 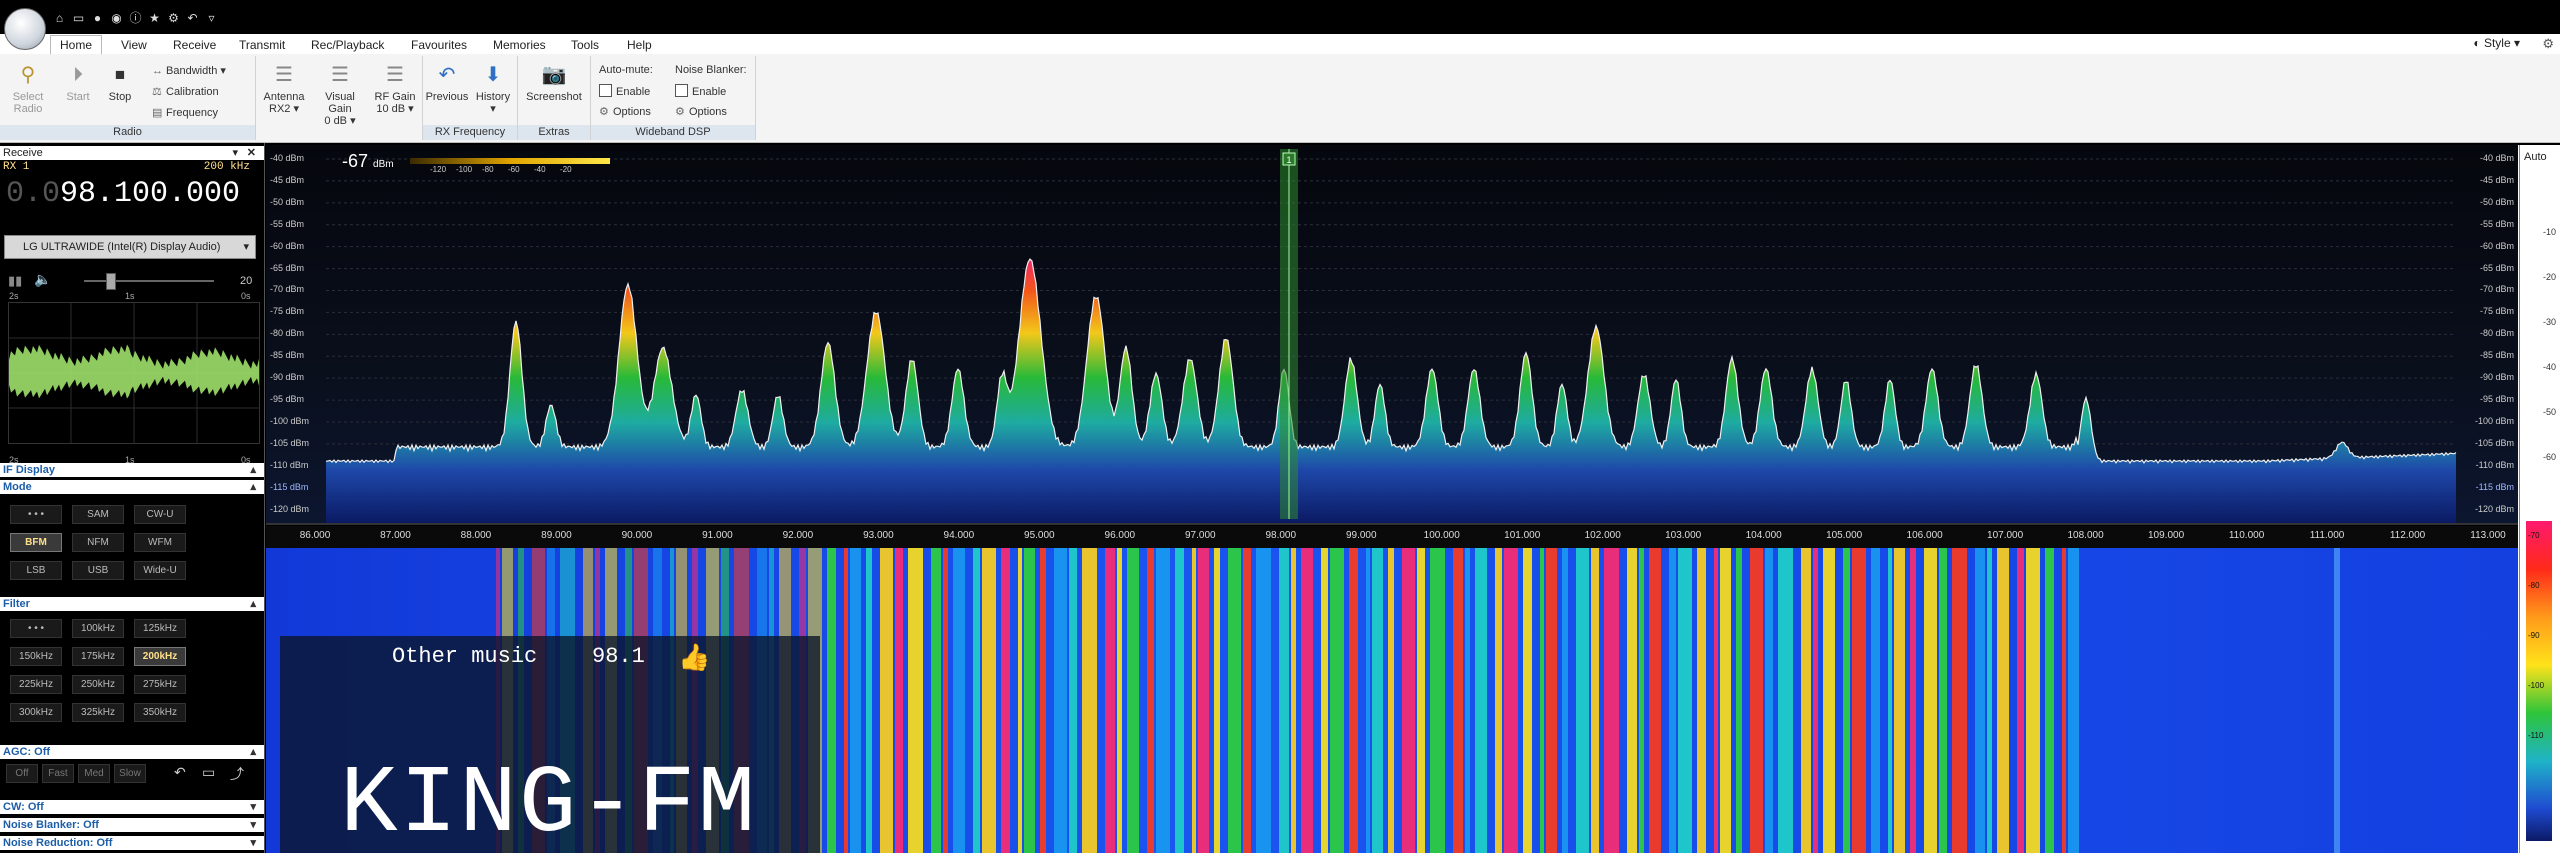 I want to click on level-scale-label: -100, so click(x=464, y=169).